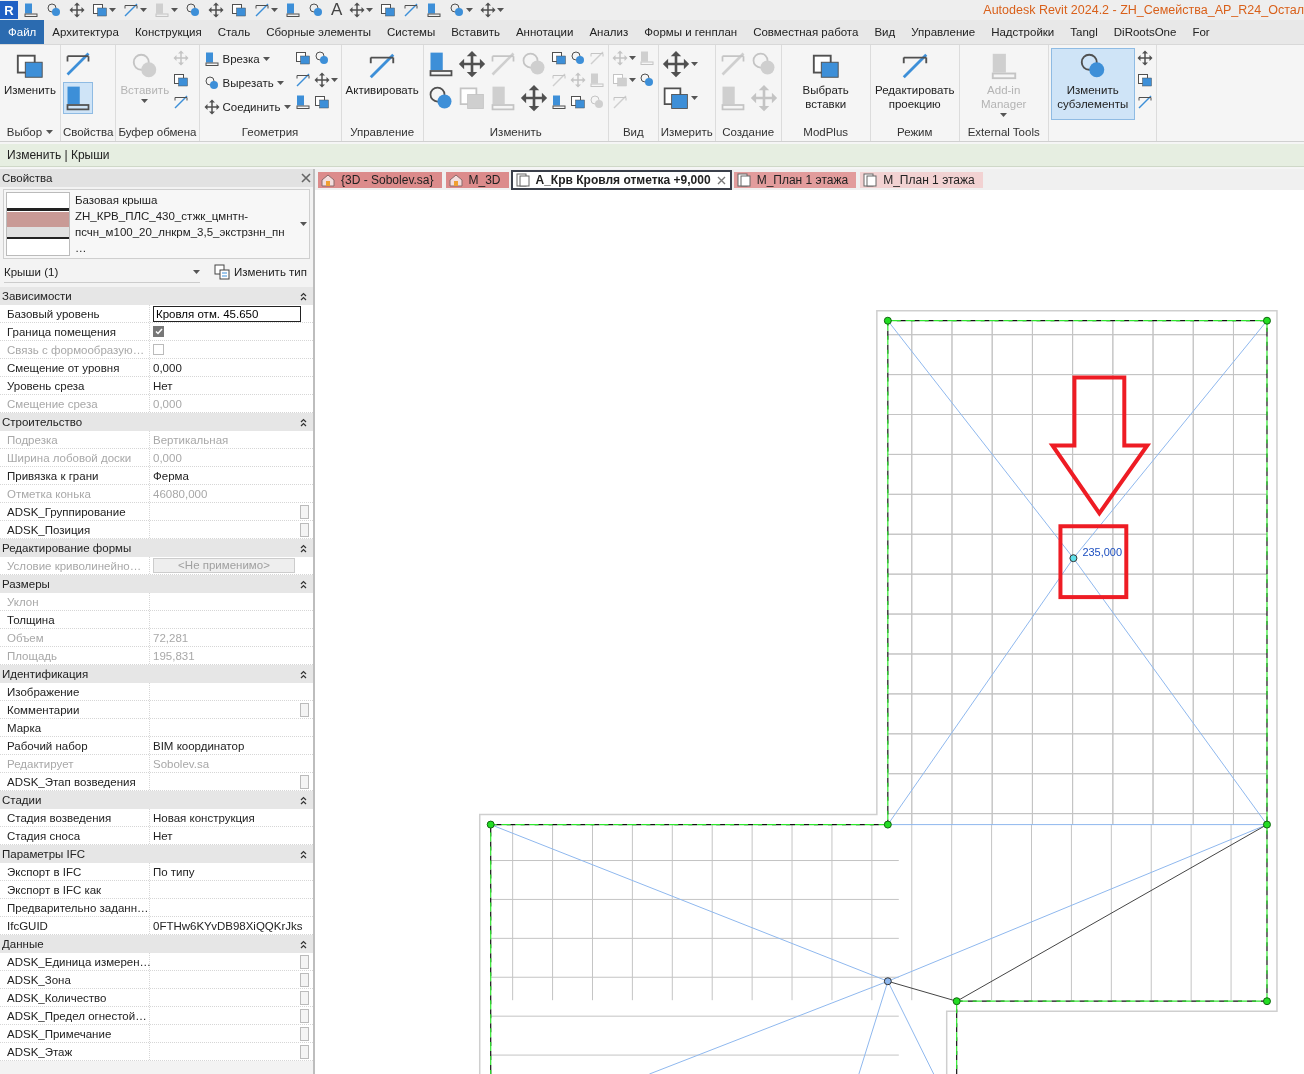  Describe the element at coordinates (158, 331) in the screenshot. I see `checkbox` at that location.